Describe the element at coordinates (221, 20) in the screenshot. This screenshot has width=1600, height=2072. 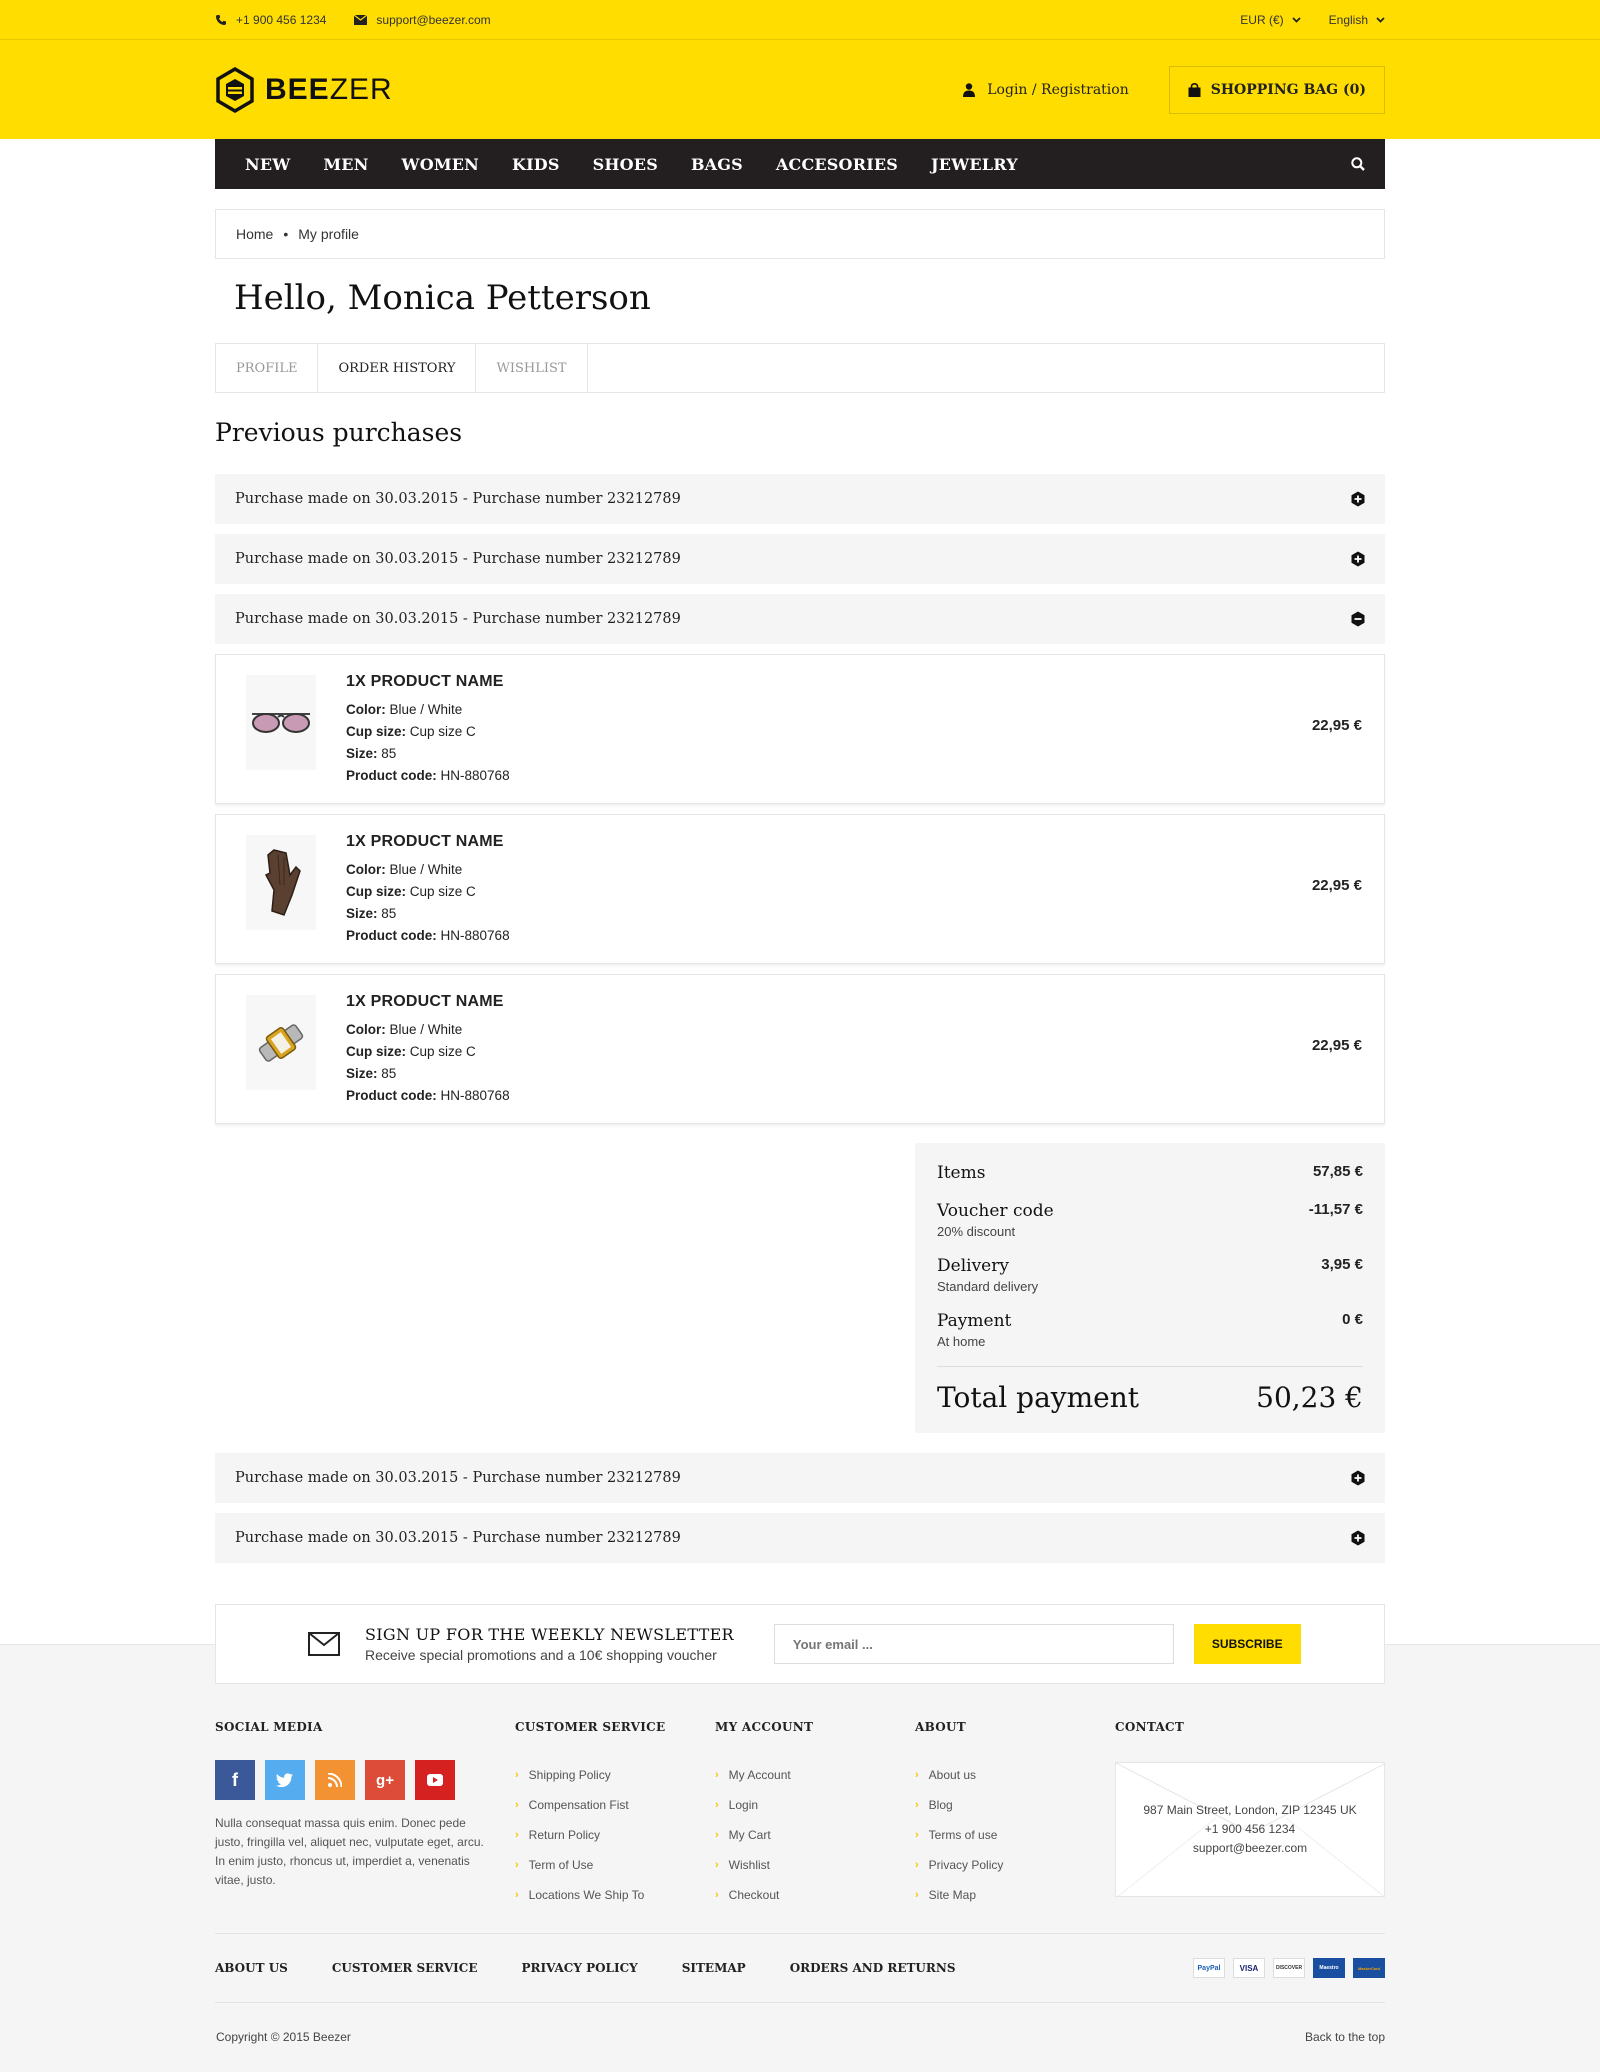
I see `phone-icon` at that location.